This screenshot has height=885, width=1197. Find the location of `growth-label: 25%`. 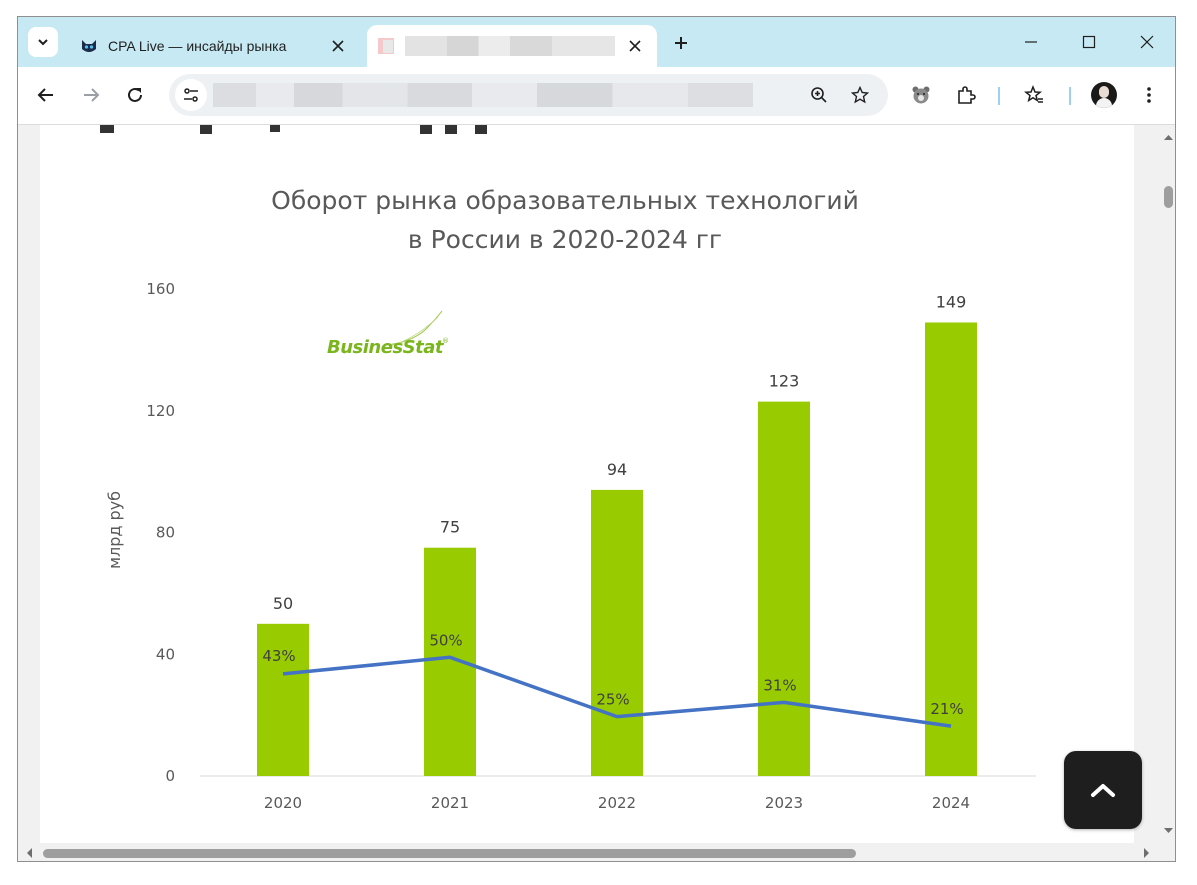

growth-label: 25% is located at coordinates (612, 700).